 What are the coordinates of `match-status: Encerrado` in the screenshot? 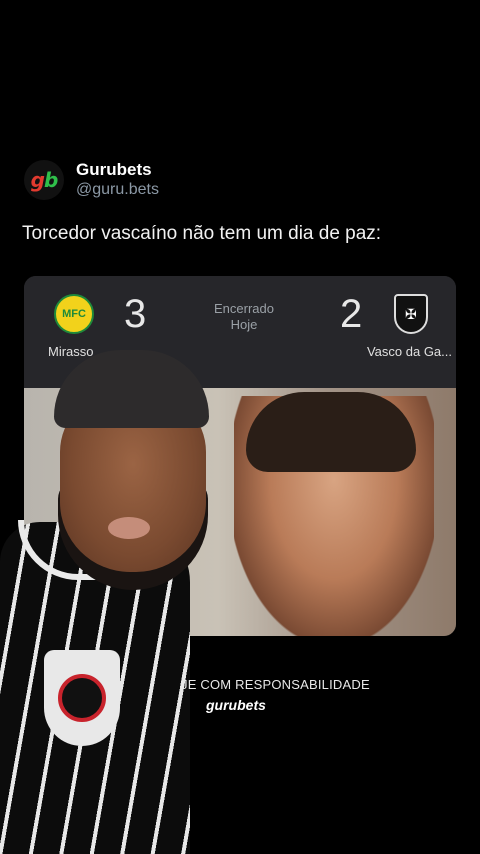 It's located at (244, 308).